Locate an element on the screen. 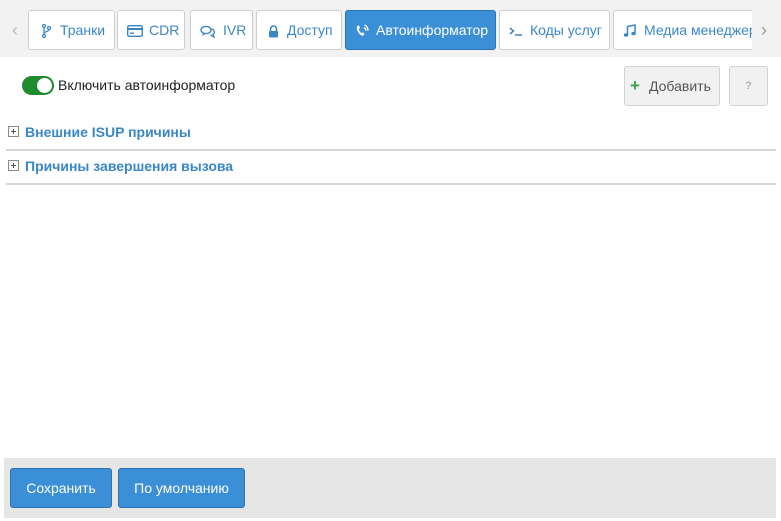 The image size is (781, 521). tab-service-codes: Коды услуг is located at coordinates (554, 30).